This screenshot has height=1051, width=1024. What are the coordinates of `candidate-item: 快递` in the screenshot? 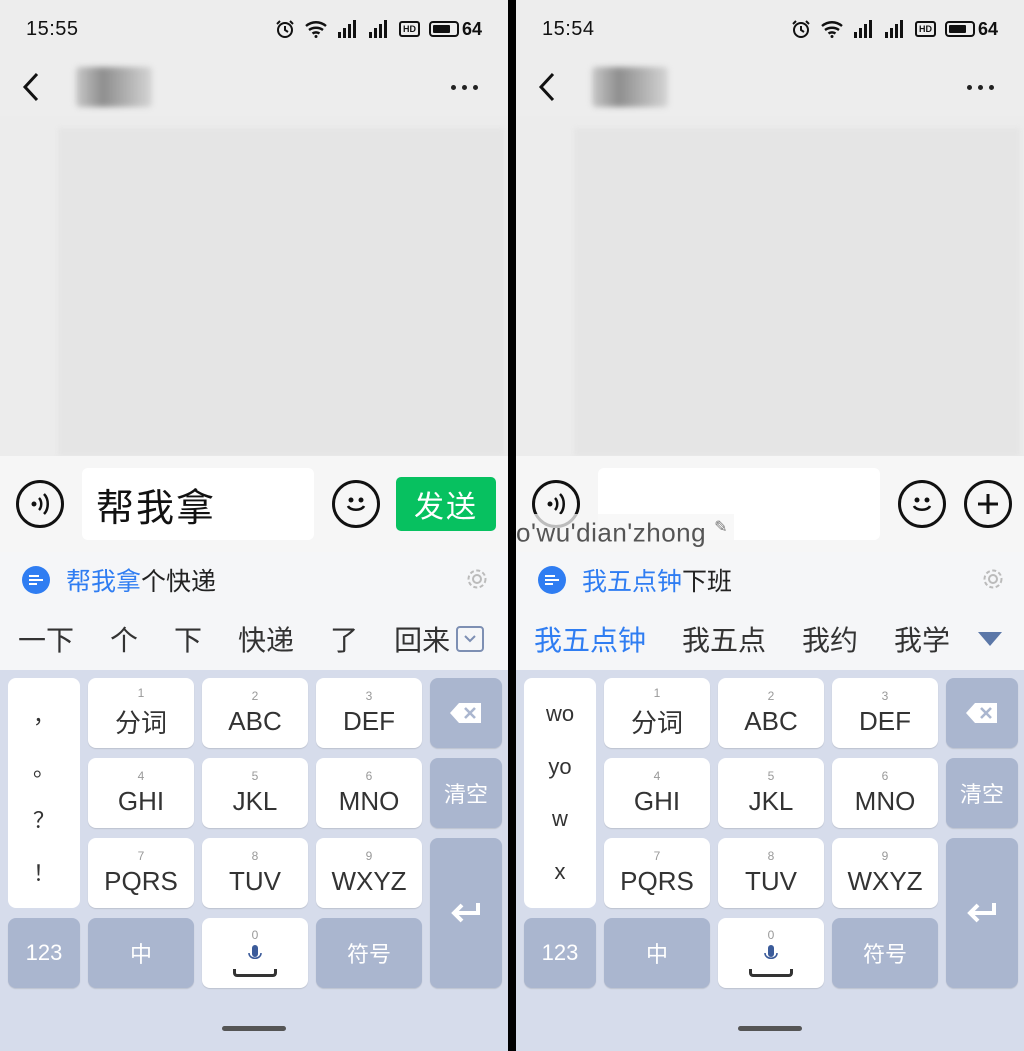 It's located at (266, 639).